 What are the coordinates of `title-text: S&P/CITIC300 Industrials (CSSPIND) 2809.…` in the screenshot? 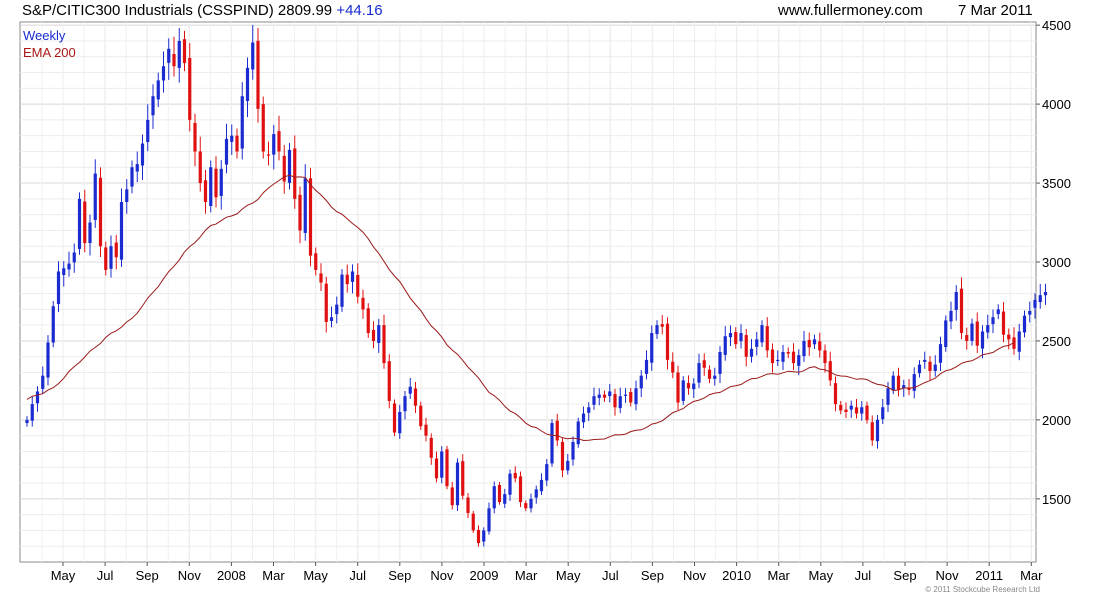 It's located at (177, 10).